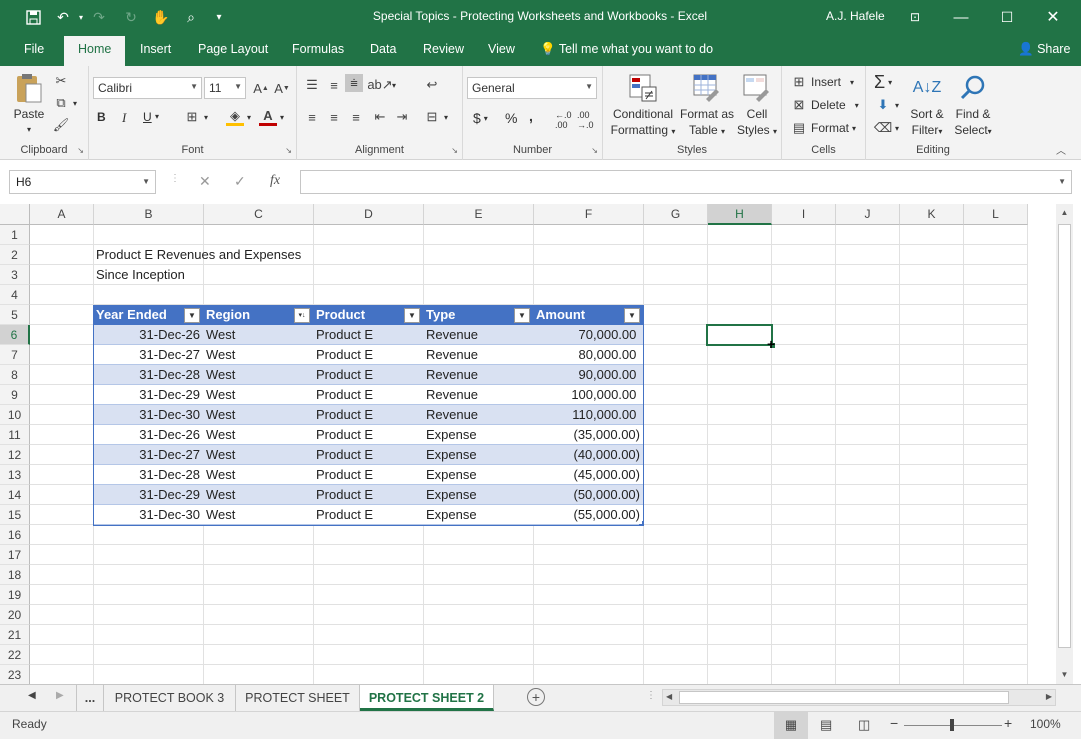  I want to click on tab-page-layout: Page Layout, so click(233, 49).